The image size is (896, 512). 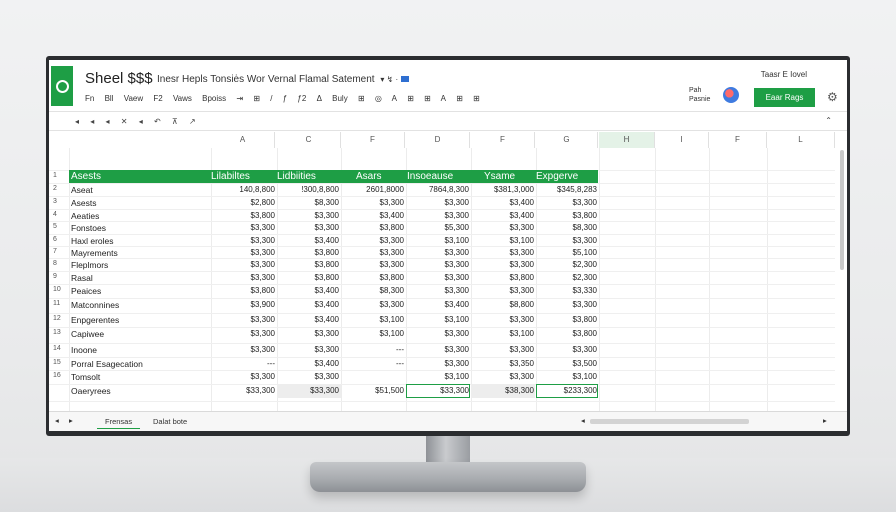 I want to click on undo-icon: ◂, so click(x=77, y=121).